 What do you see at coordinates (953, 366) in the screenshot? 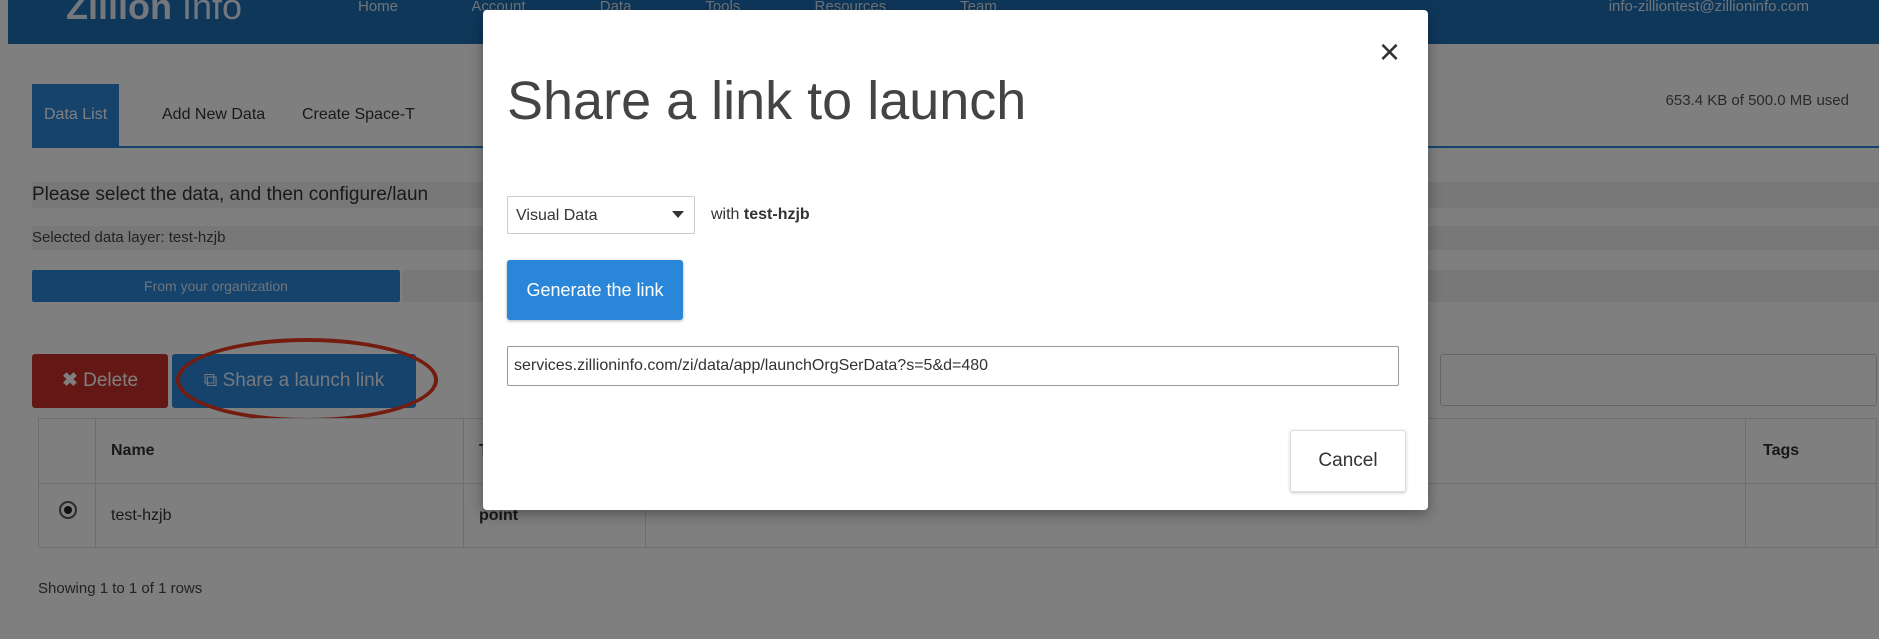
I see `generated-link-field` at bounding box center [953, 366].